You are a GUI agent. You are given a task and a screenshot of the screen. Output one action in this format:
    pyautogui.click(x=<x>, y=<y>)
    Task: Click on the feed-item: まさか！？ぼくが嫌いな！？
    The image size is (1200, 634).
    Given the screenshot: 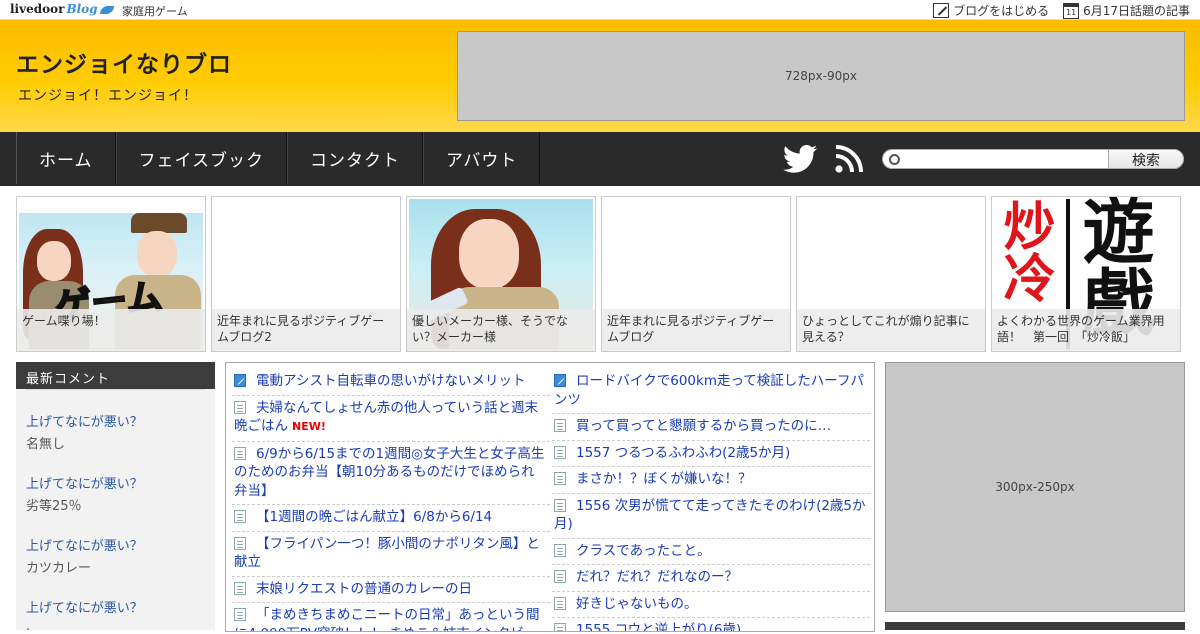 What is the action you would take?
    pyautogui.click(x=711, y=480)
    